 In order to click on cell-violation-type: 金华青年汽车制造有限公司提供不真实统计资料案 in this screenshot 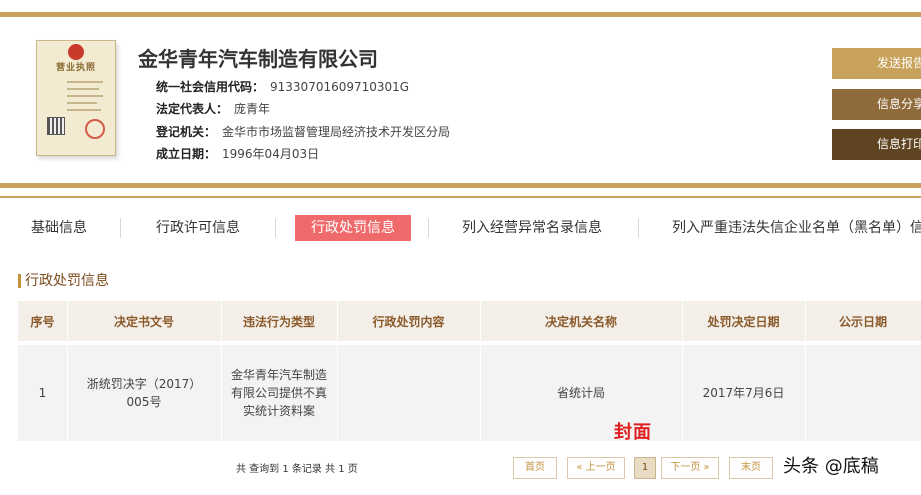, I will do `click(279, 393)`.